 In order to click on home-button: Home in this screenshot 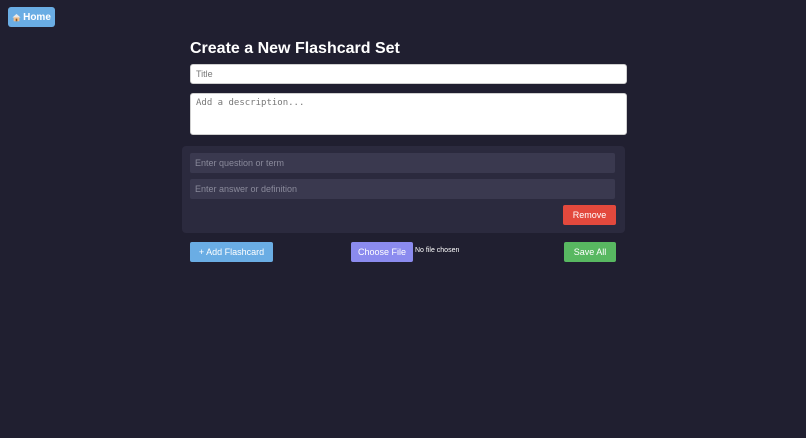, I will do `click(31, 17)`.